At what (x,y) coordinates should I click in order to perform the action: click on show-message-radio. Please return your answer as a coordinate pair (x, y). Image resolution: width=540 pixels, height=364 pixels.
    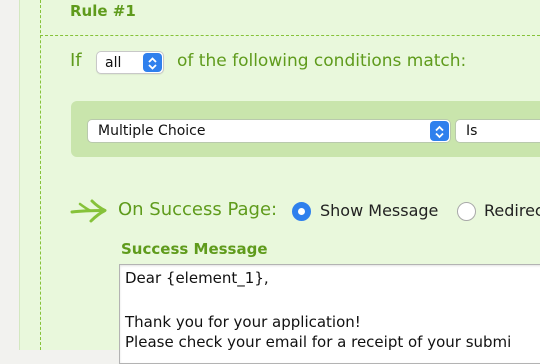
    Looking at the image, I should click on (301, 211).